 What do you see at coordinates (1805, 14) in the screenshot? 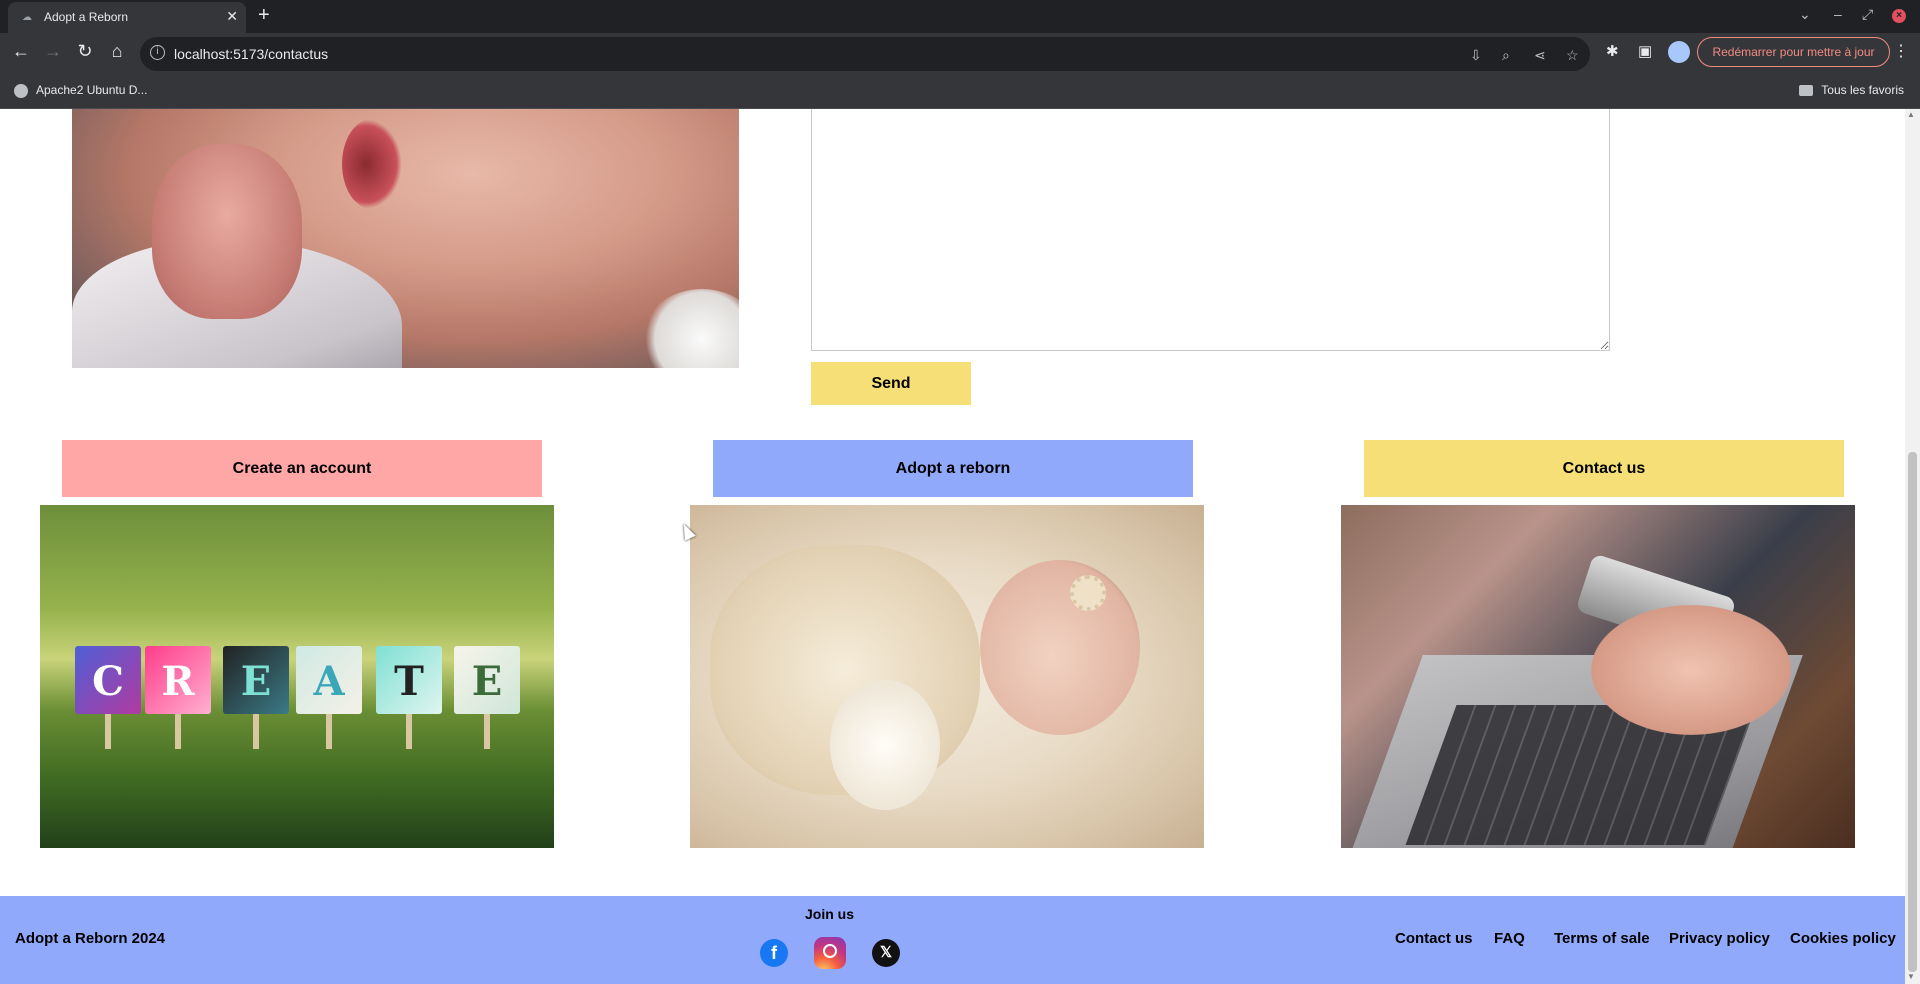
I see `tab-search-icon: ⌄` at bounding box center [1805, 14].